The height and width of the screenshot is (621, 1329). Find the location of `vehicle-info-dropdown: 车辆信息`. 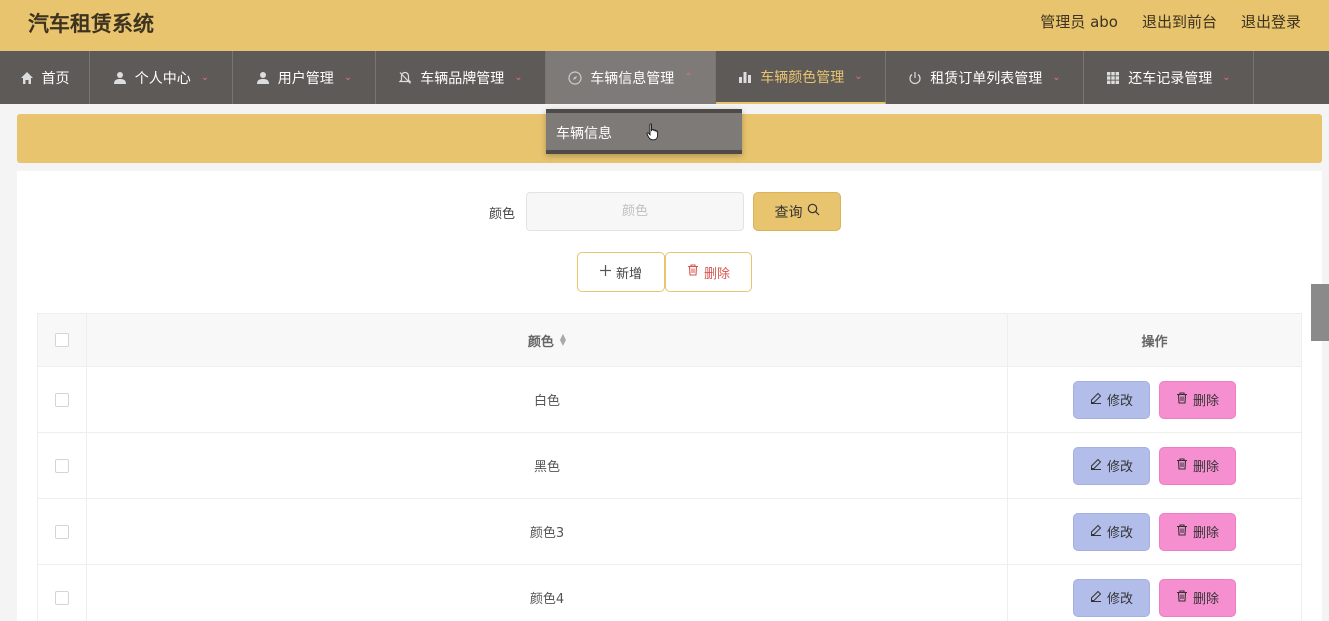

vehicle-info-dropdown: 车辆信息 is located at coordinates (644, 131).